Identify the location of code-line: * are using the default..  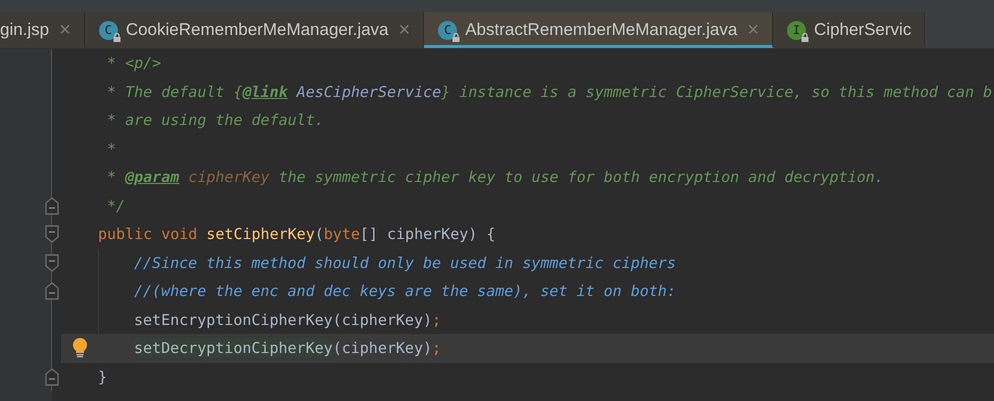
(215, 121).